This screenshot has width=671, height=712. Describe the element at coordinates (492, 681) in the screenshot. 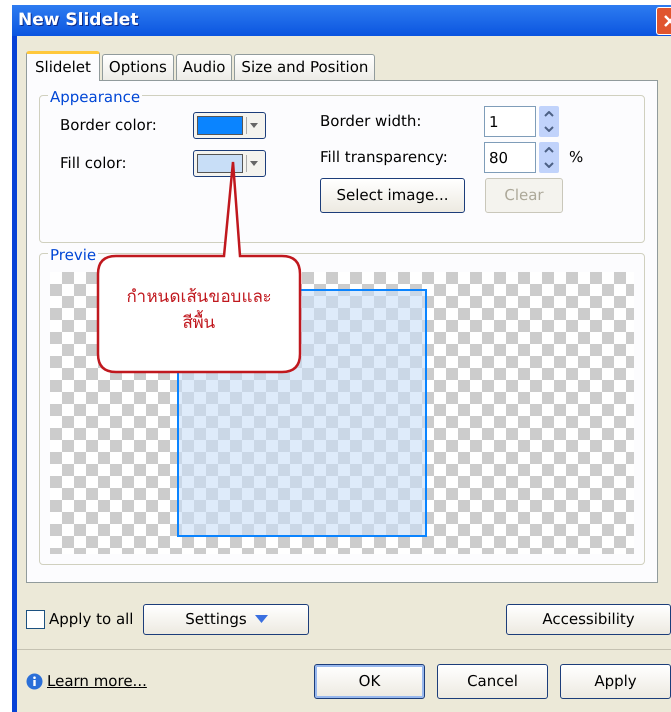

I see `dialog-button: Cancel` at that location.